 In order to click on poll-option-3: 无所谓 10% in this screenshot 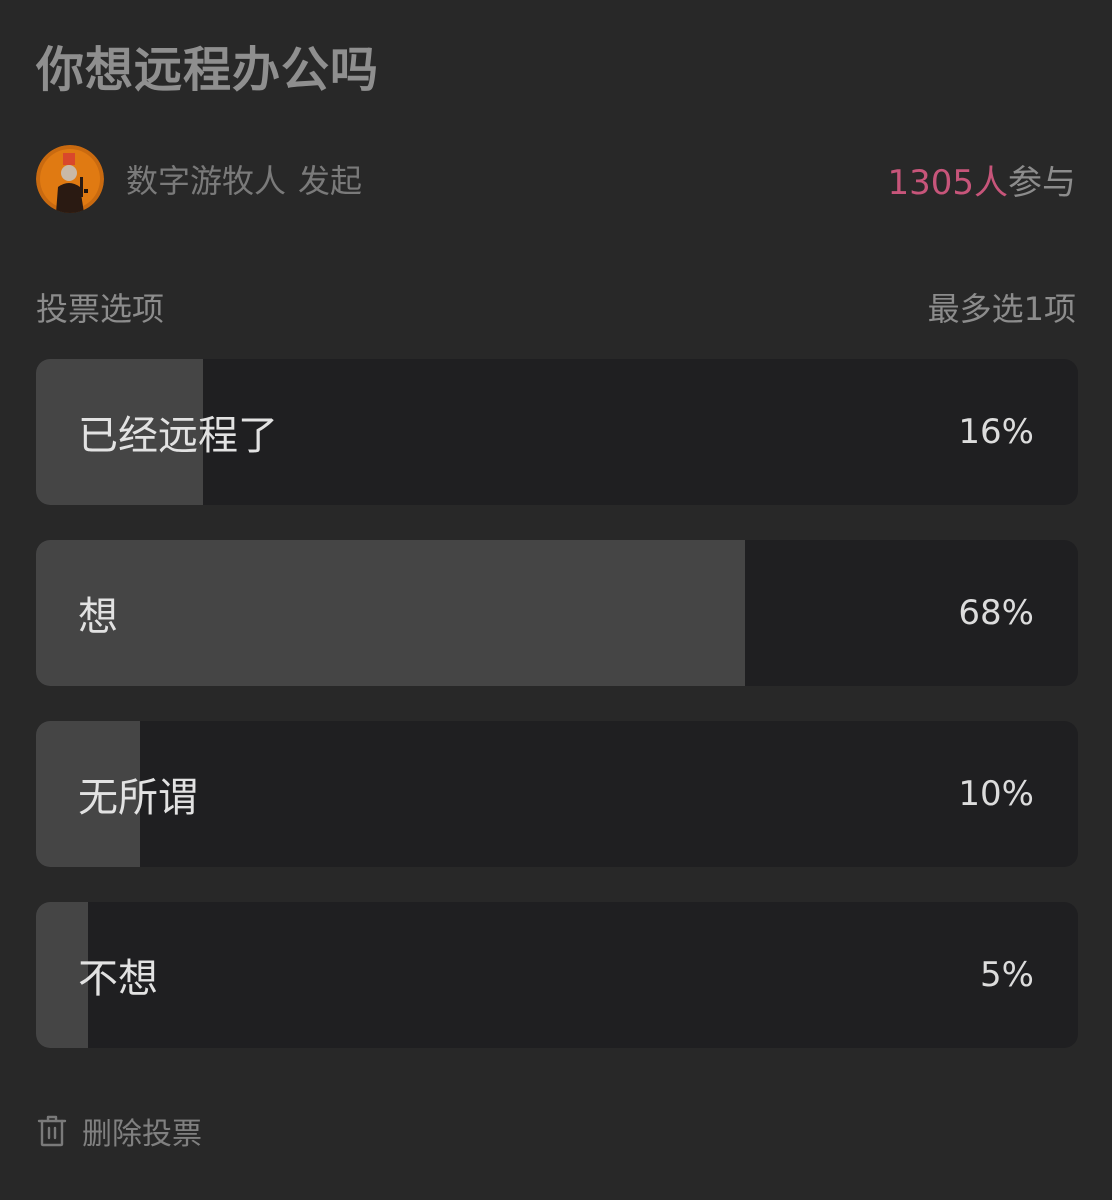, I will do `click(557, 794)`.